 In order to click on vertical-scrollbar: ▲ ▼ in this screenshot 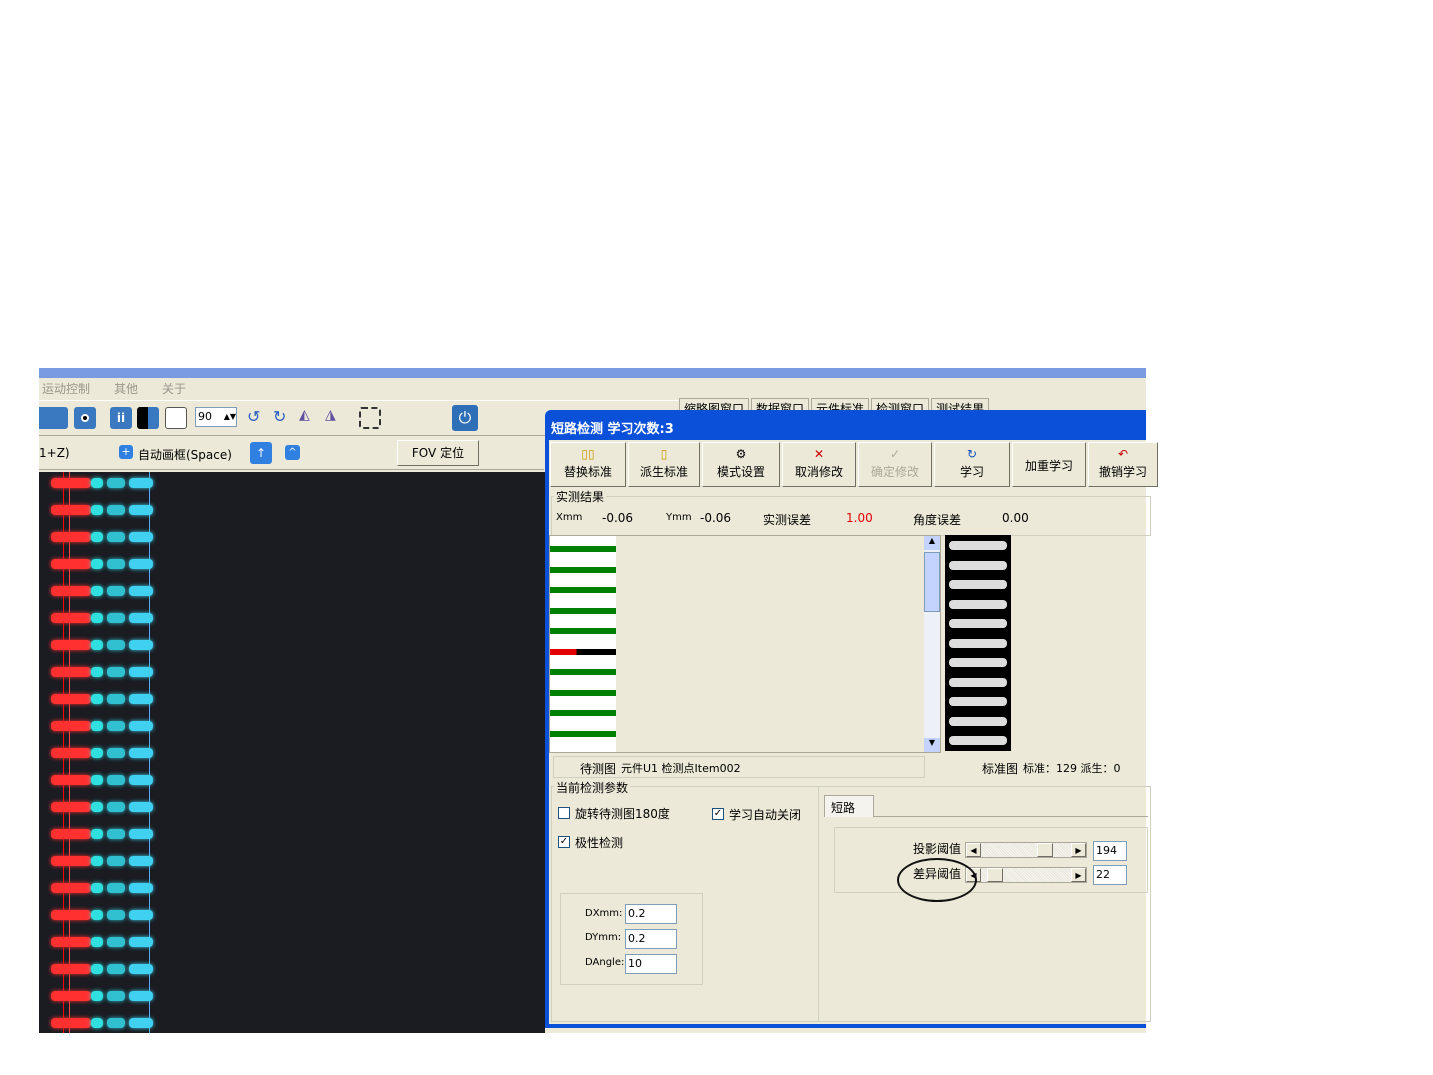, I will do `click(932, 644)`.